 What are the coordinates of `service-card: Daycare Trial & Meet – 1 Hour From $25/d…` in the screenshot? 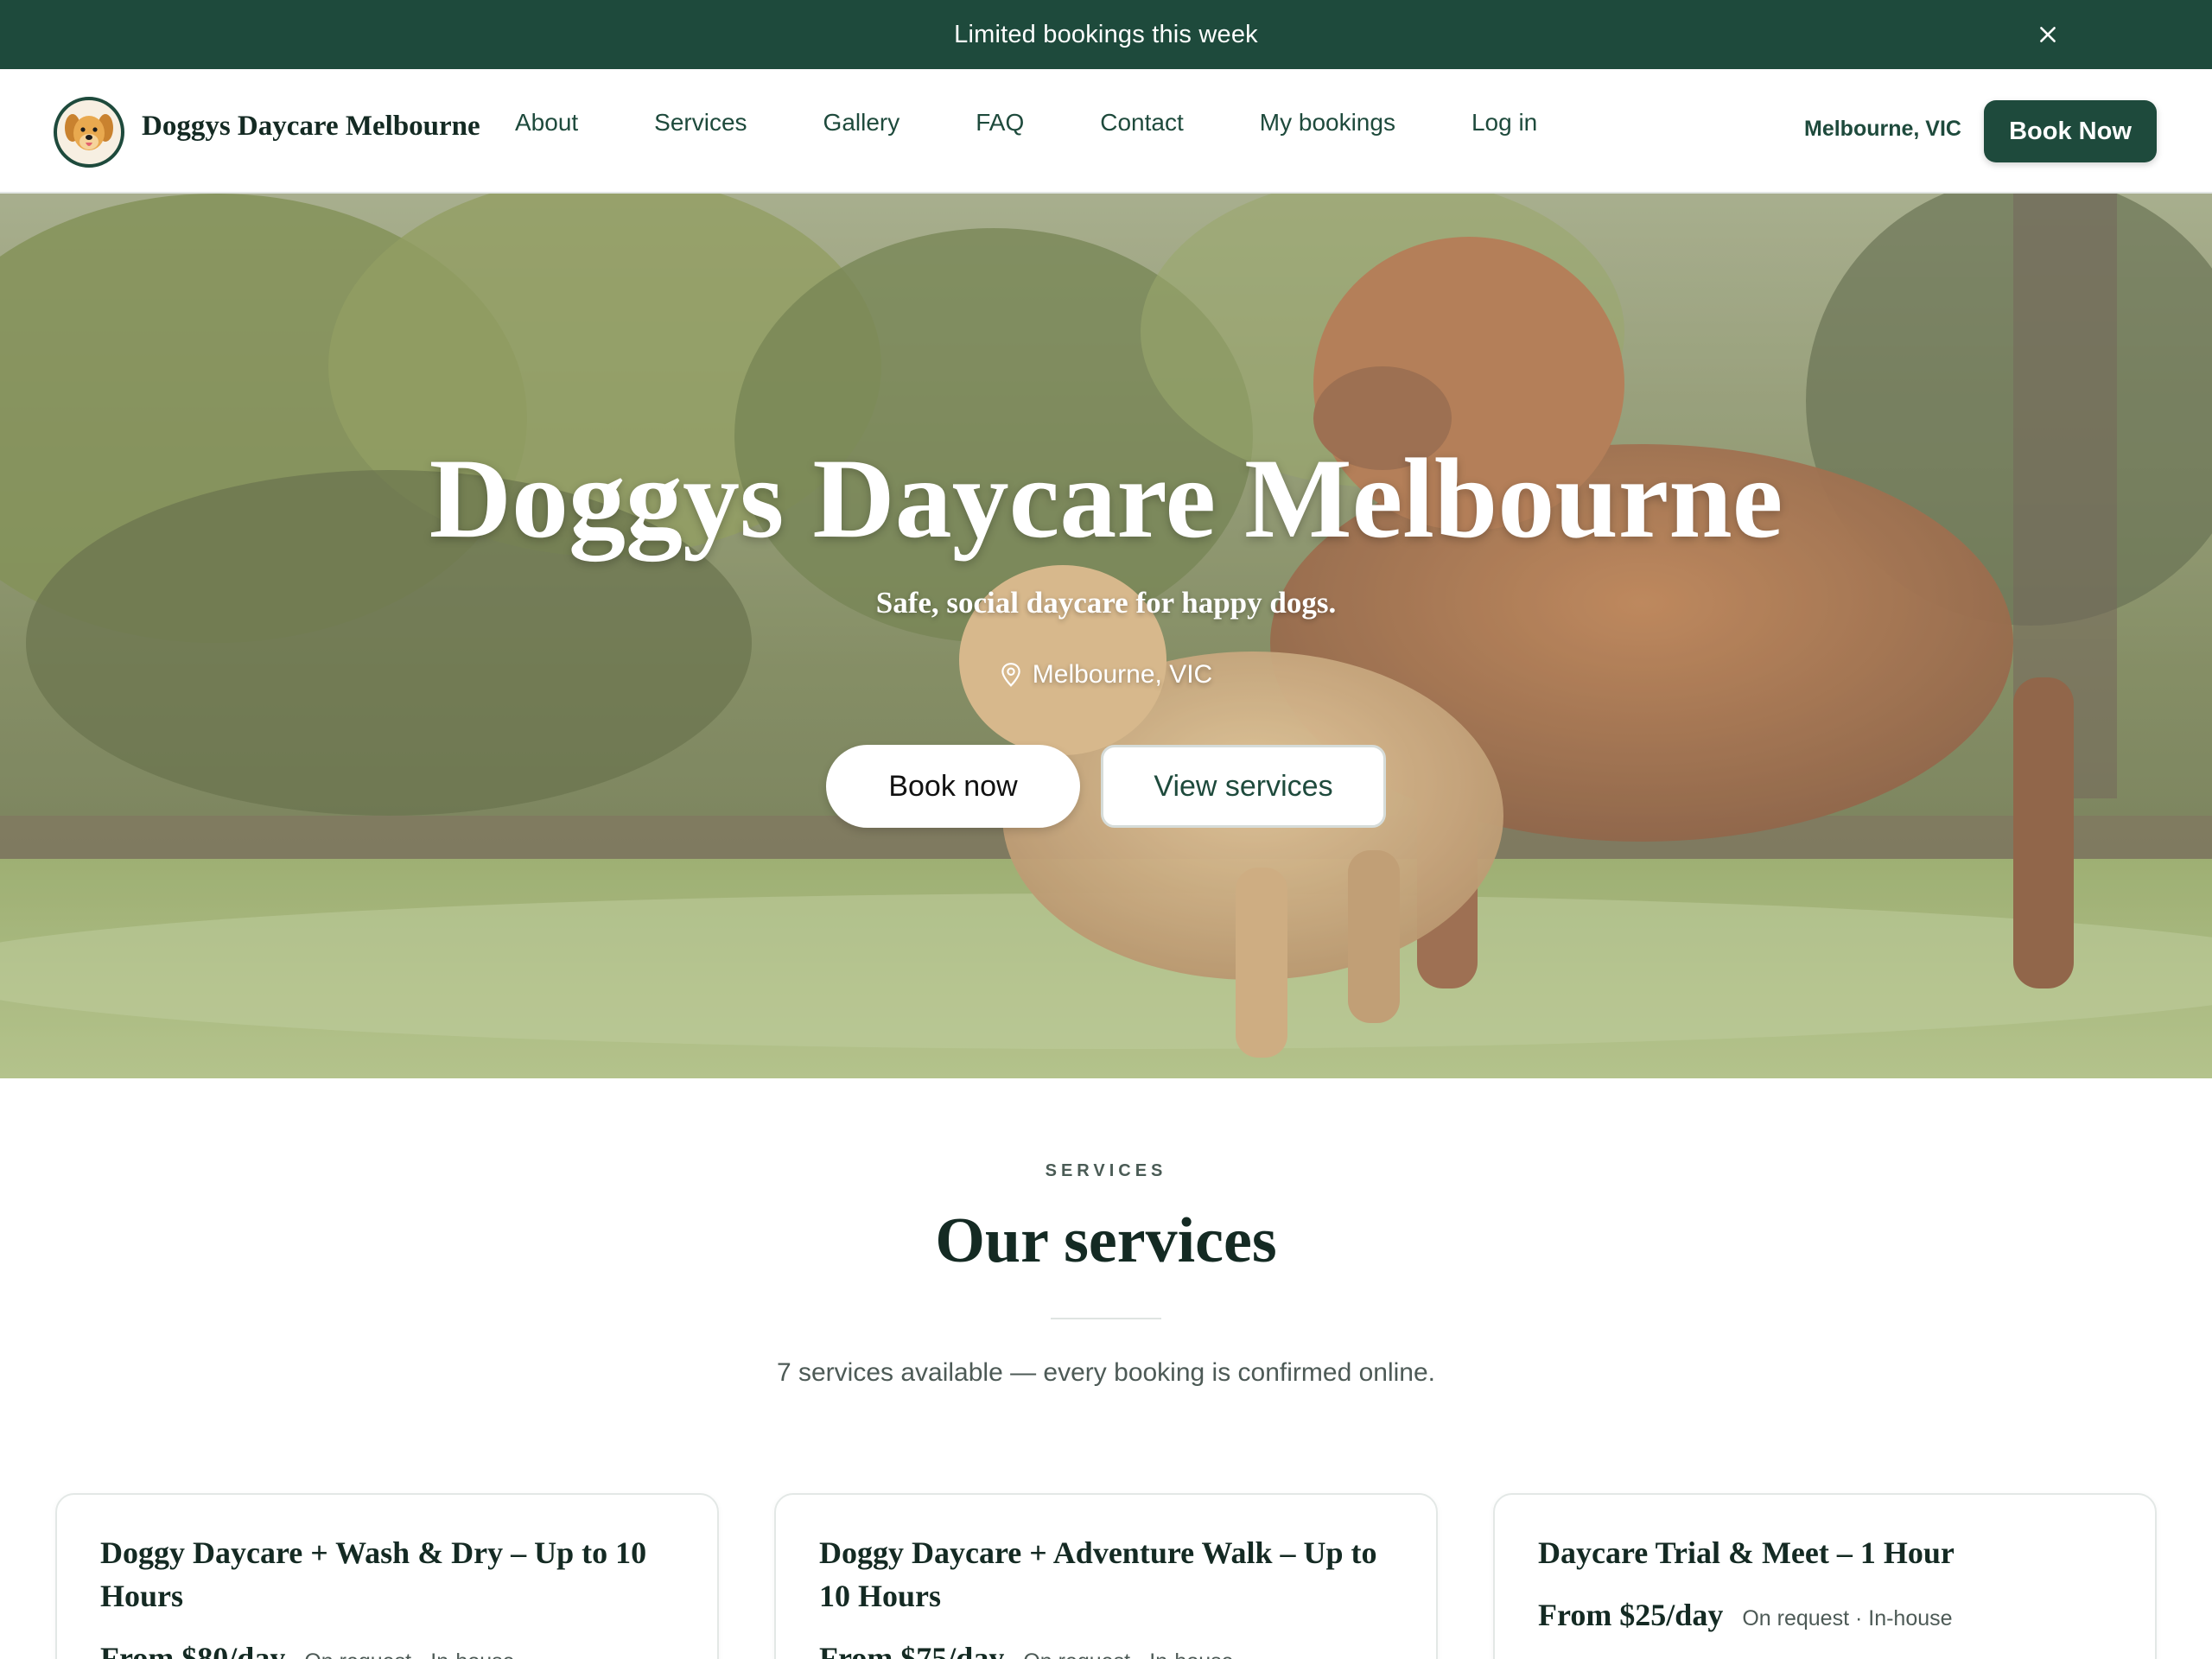 It's located at (1825, 1576).